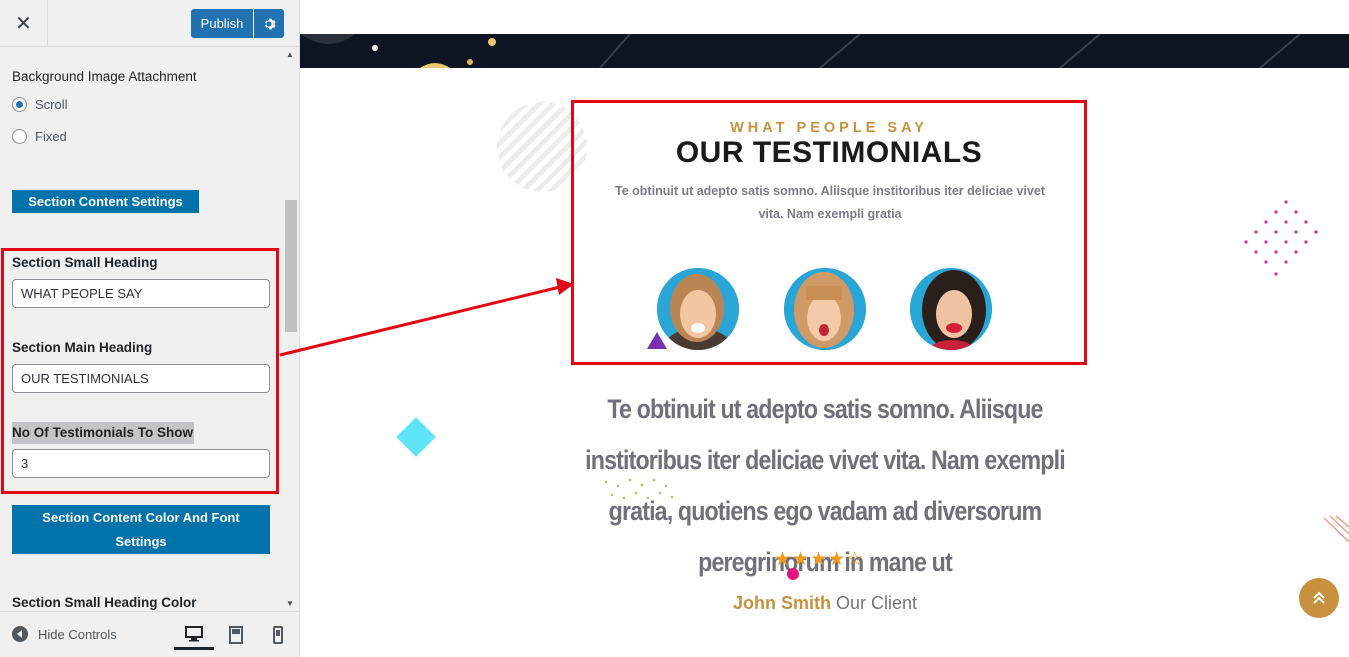 The image size is (1349, 657). Describe the element at coordinates (141, 529) in the screenshot. I see `color-font-settings-button: Section Content Color And Font Settings` at that location.